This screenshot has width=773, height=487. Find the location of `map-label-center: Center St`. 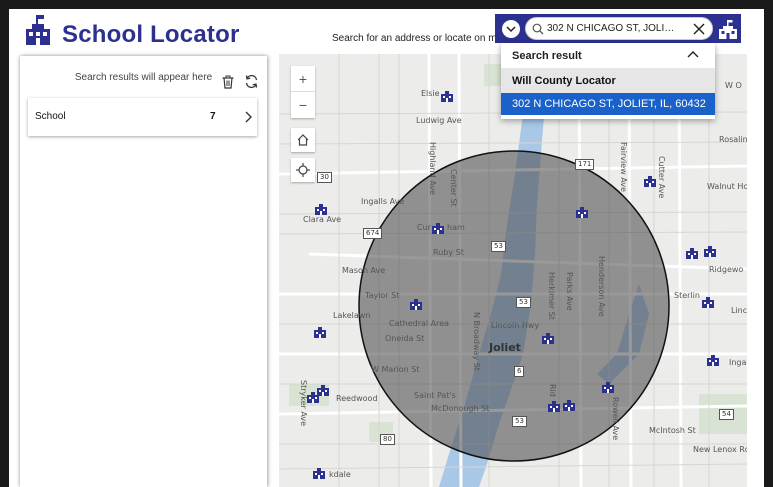

map-label-center: Center St is located at coordinates (453, 188).